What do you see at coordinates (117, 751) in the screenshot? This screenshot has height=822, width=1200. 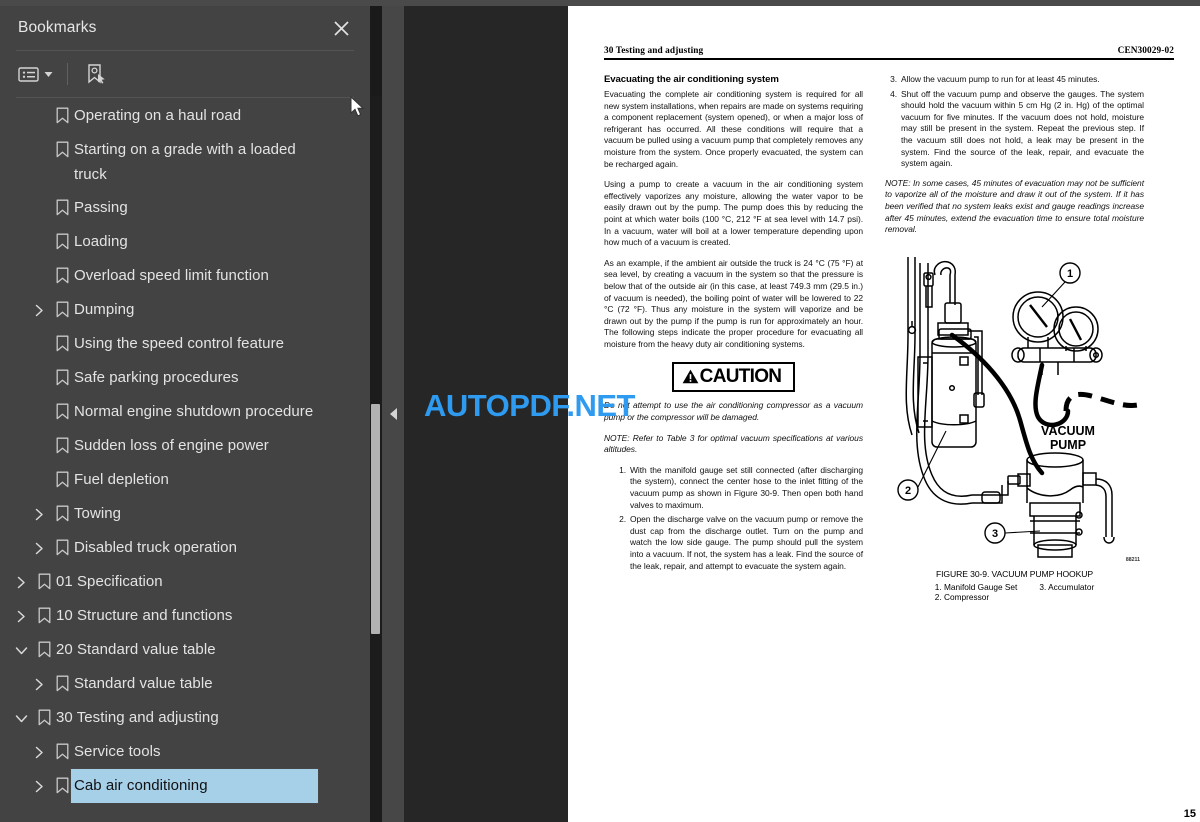 I see `bookmark-label: Service tools` at bounding box center [117, 751].